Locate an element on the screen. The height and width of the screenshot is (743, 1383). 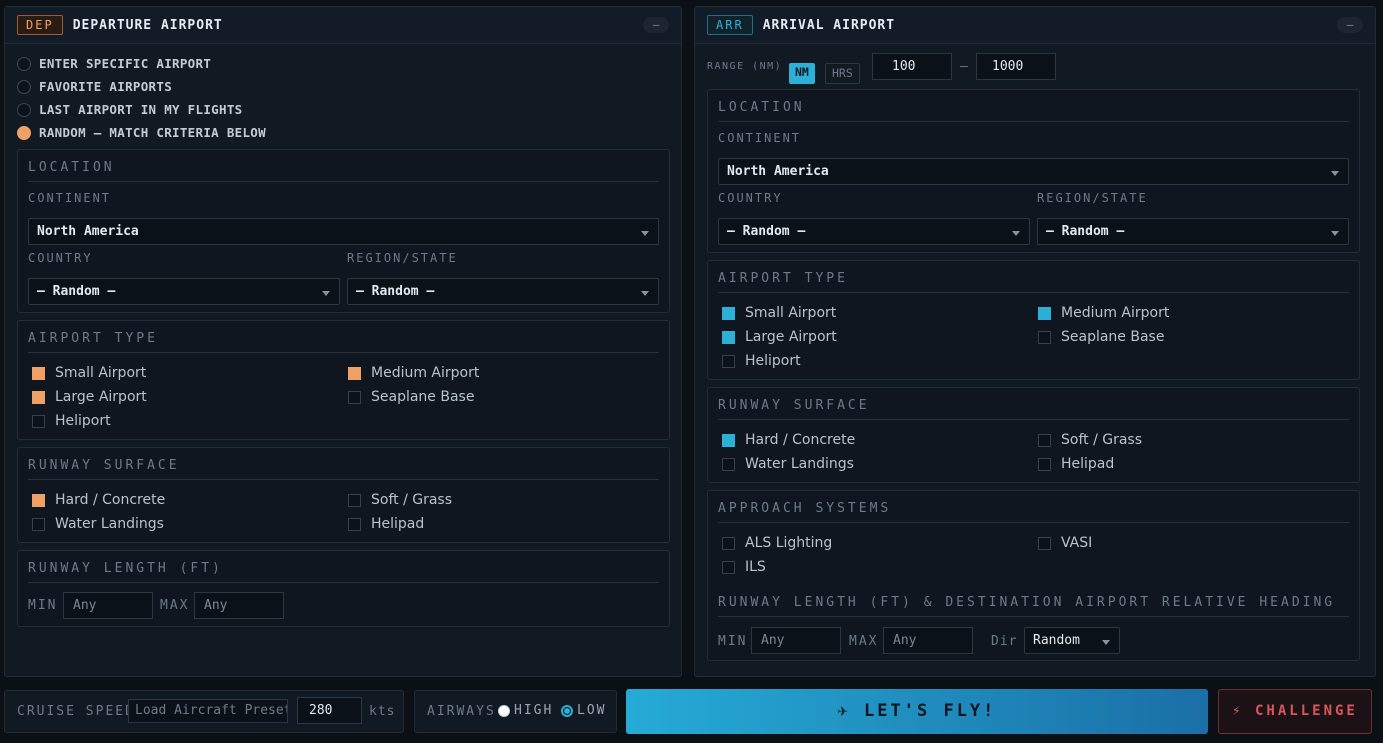
section-title: APPROACH SYSTEMS is located at coordinates (805, 508).